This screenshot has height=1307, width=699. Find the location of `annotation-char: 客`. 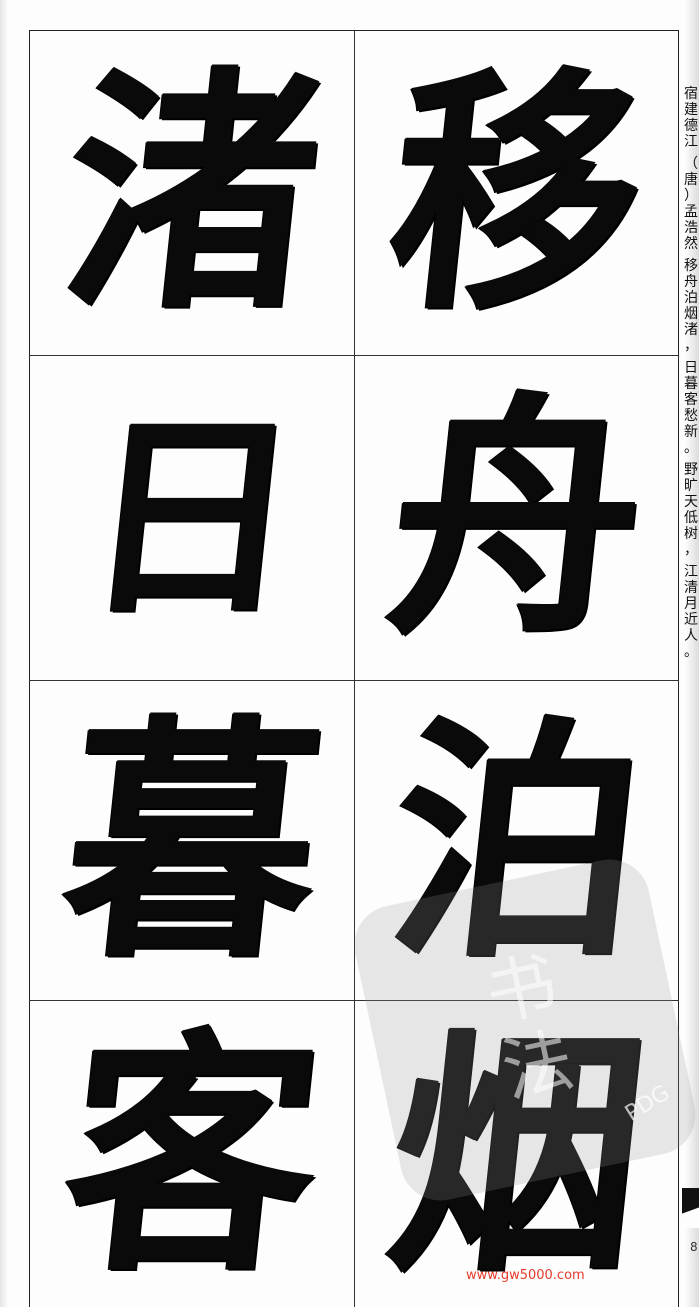

annotation-char: 客 is located at coordinates (691, 400).